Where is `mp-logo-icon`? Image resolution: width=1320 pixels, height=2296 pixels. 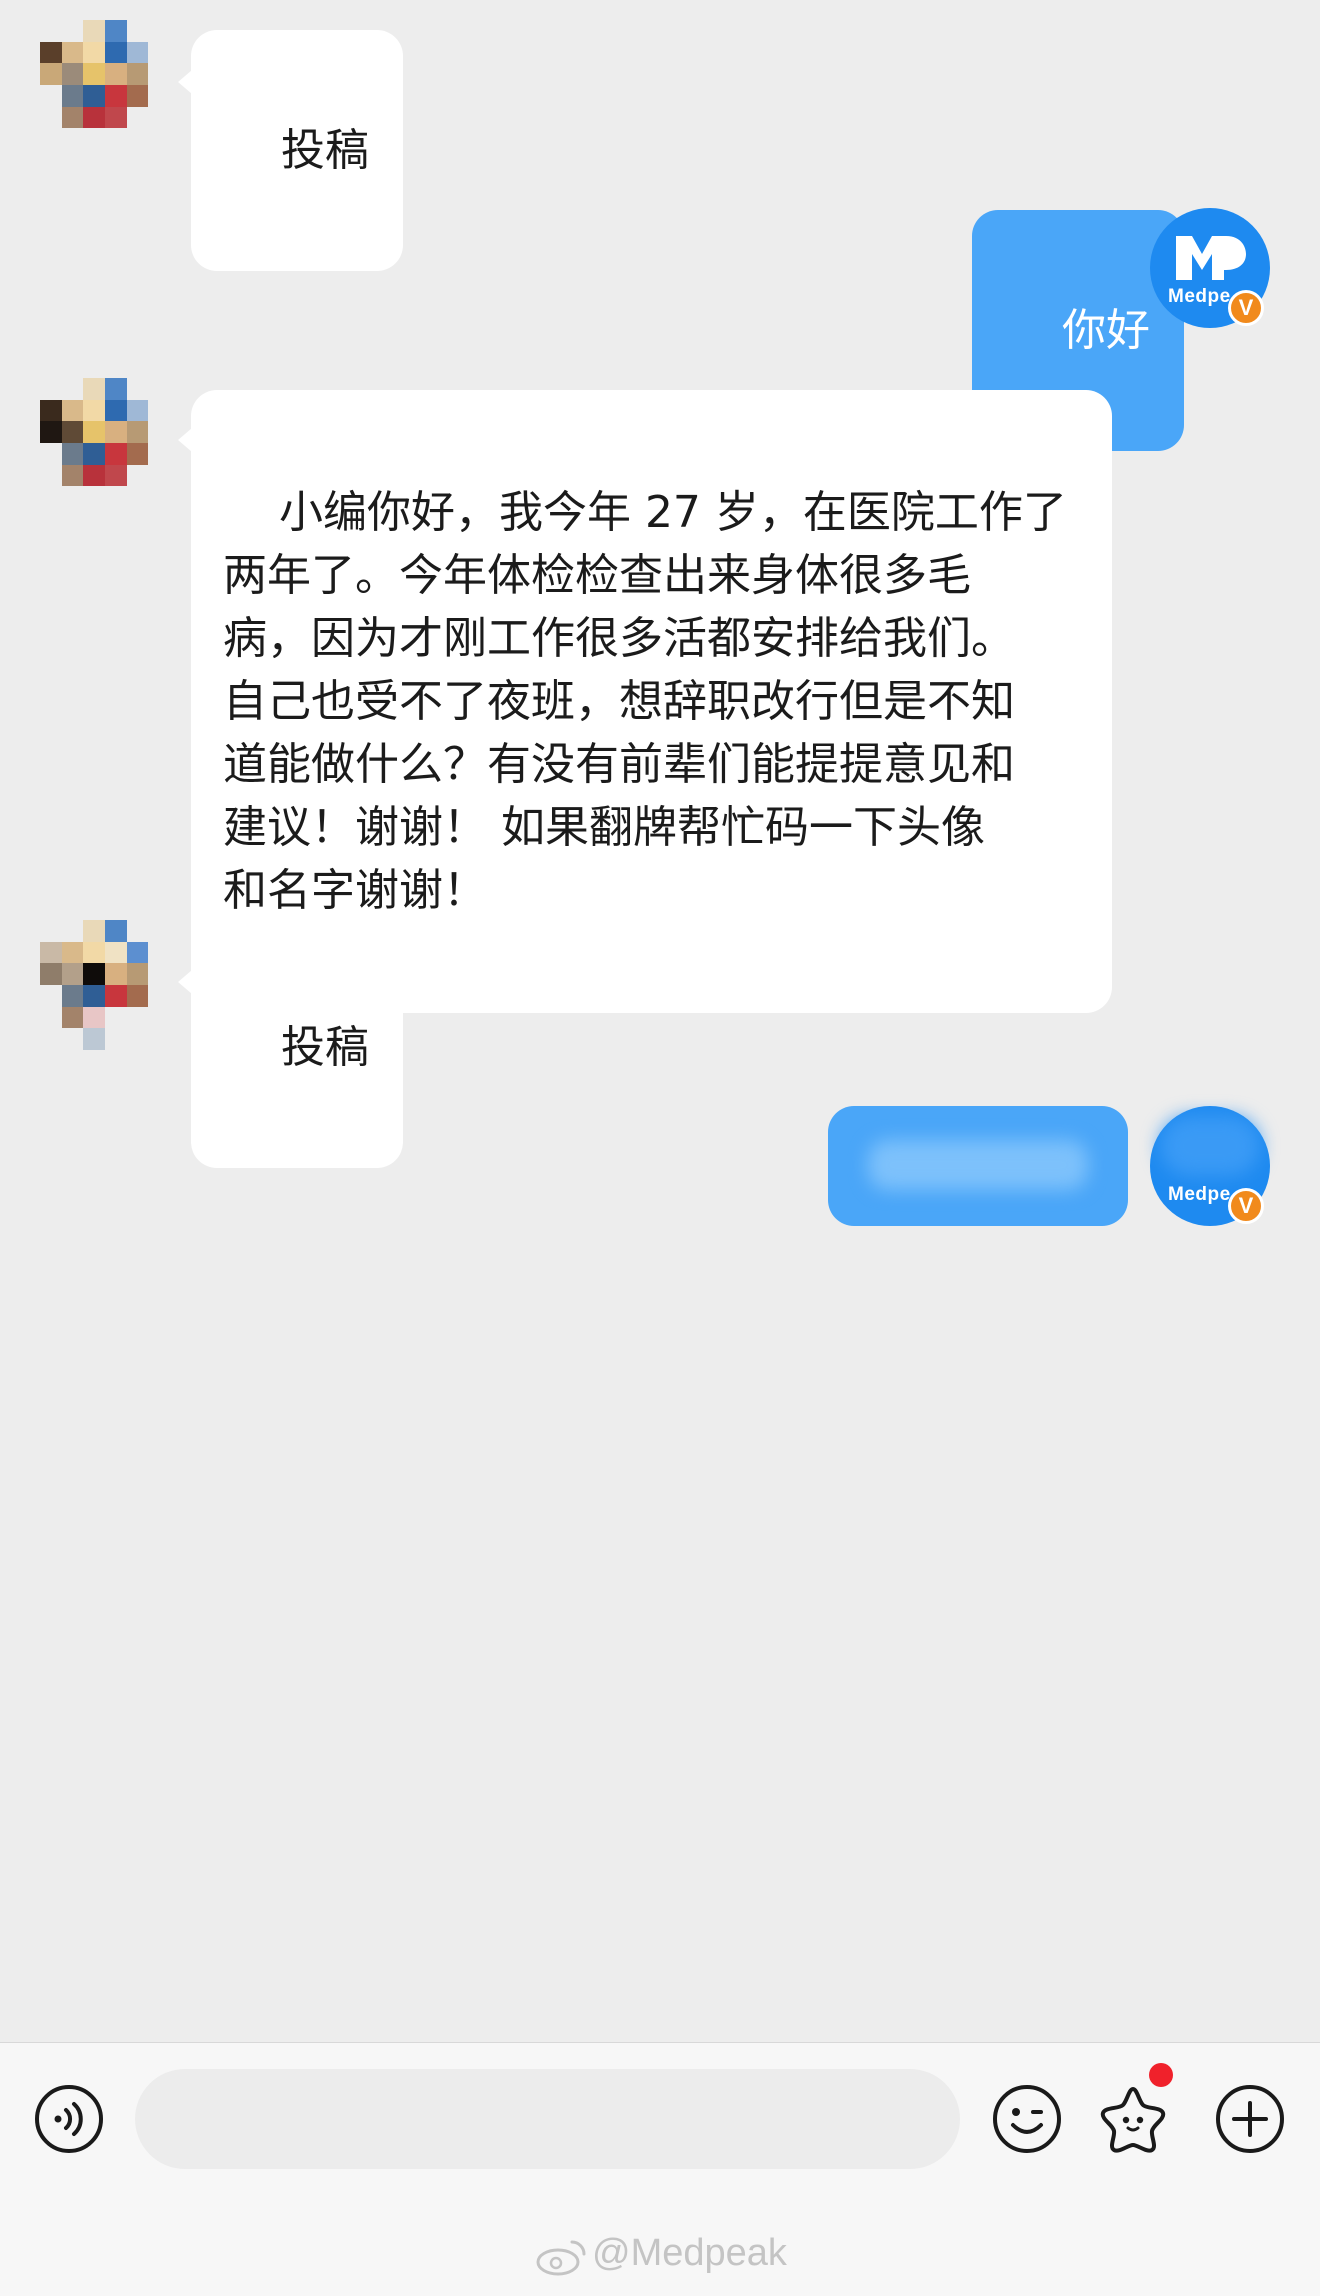
mp-logo-icon is located at coordinates (1211, 258).